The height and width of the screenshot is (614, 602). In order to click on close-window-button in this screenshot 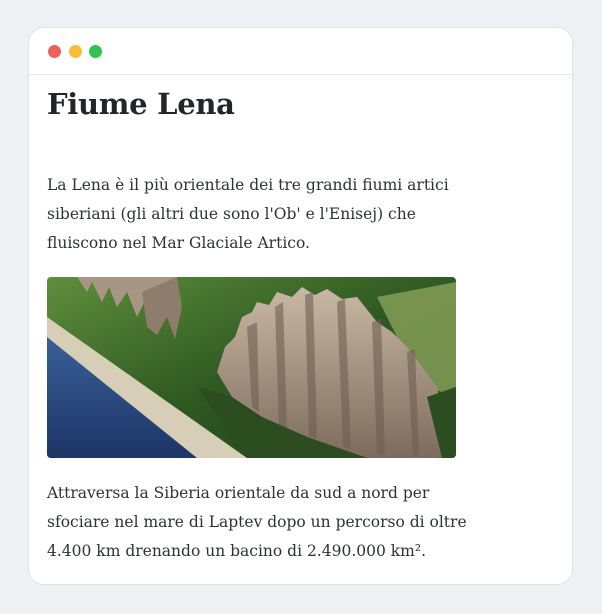, I will do `click(54, 51)`.